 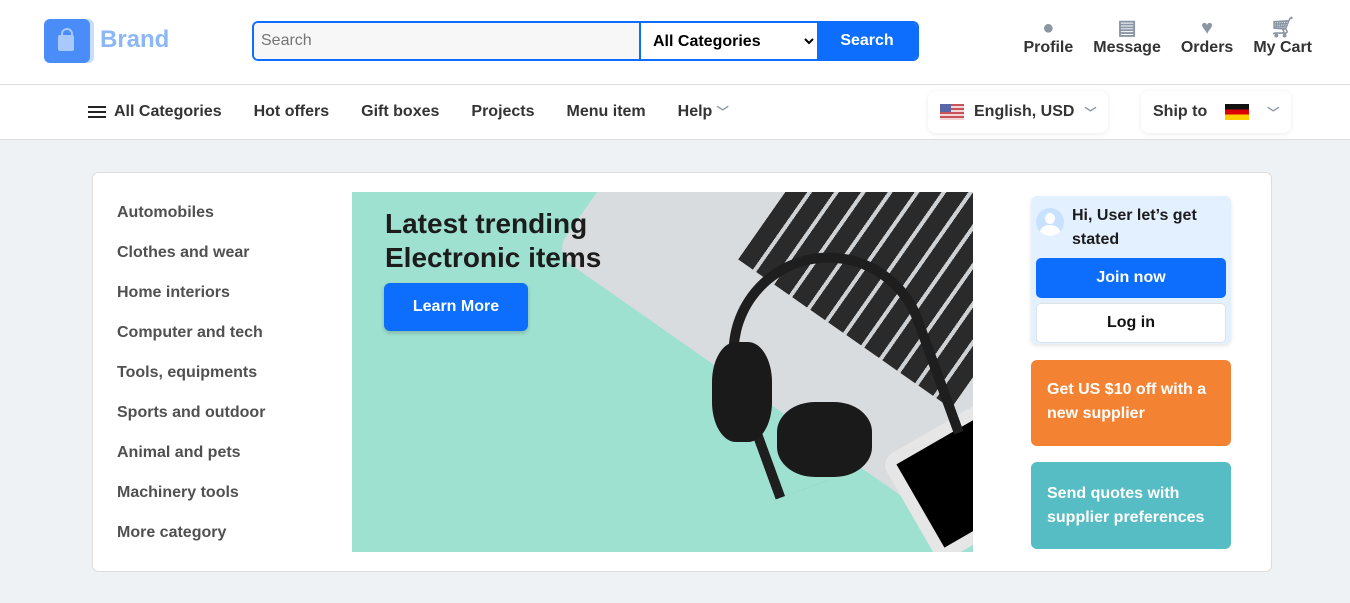 I want to click on menu-icon, so click(x=97, y=111).